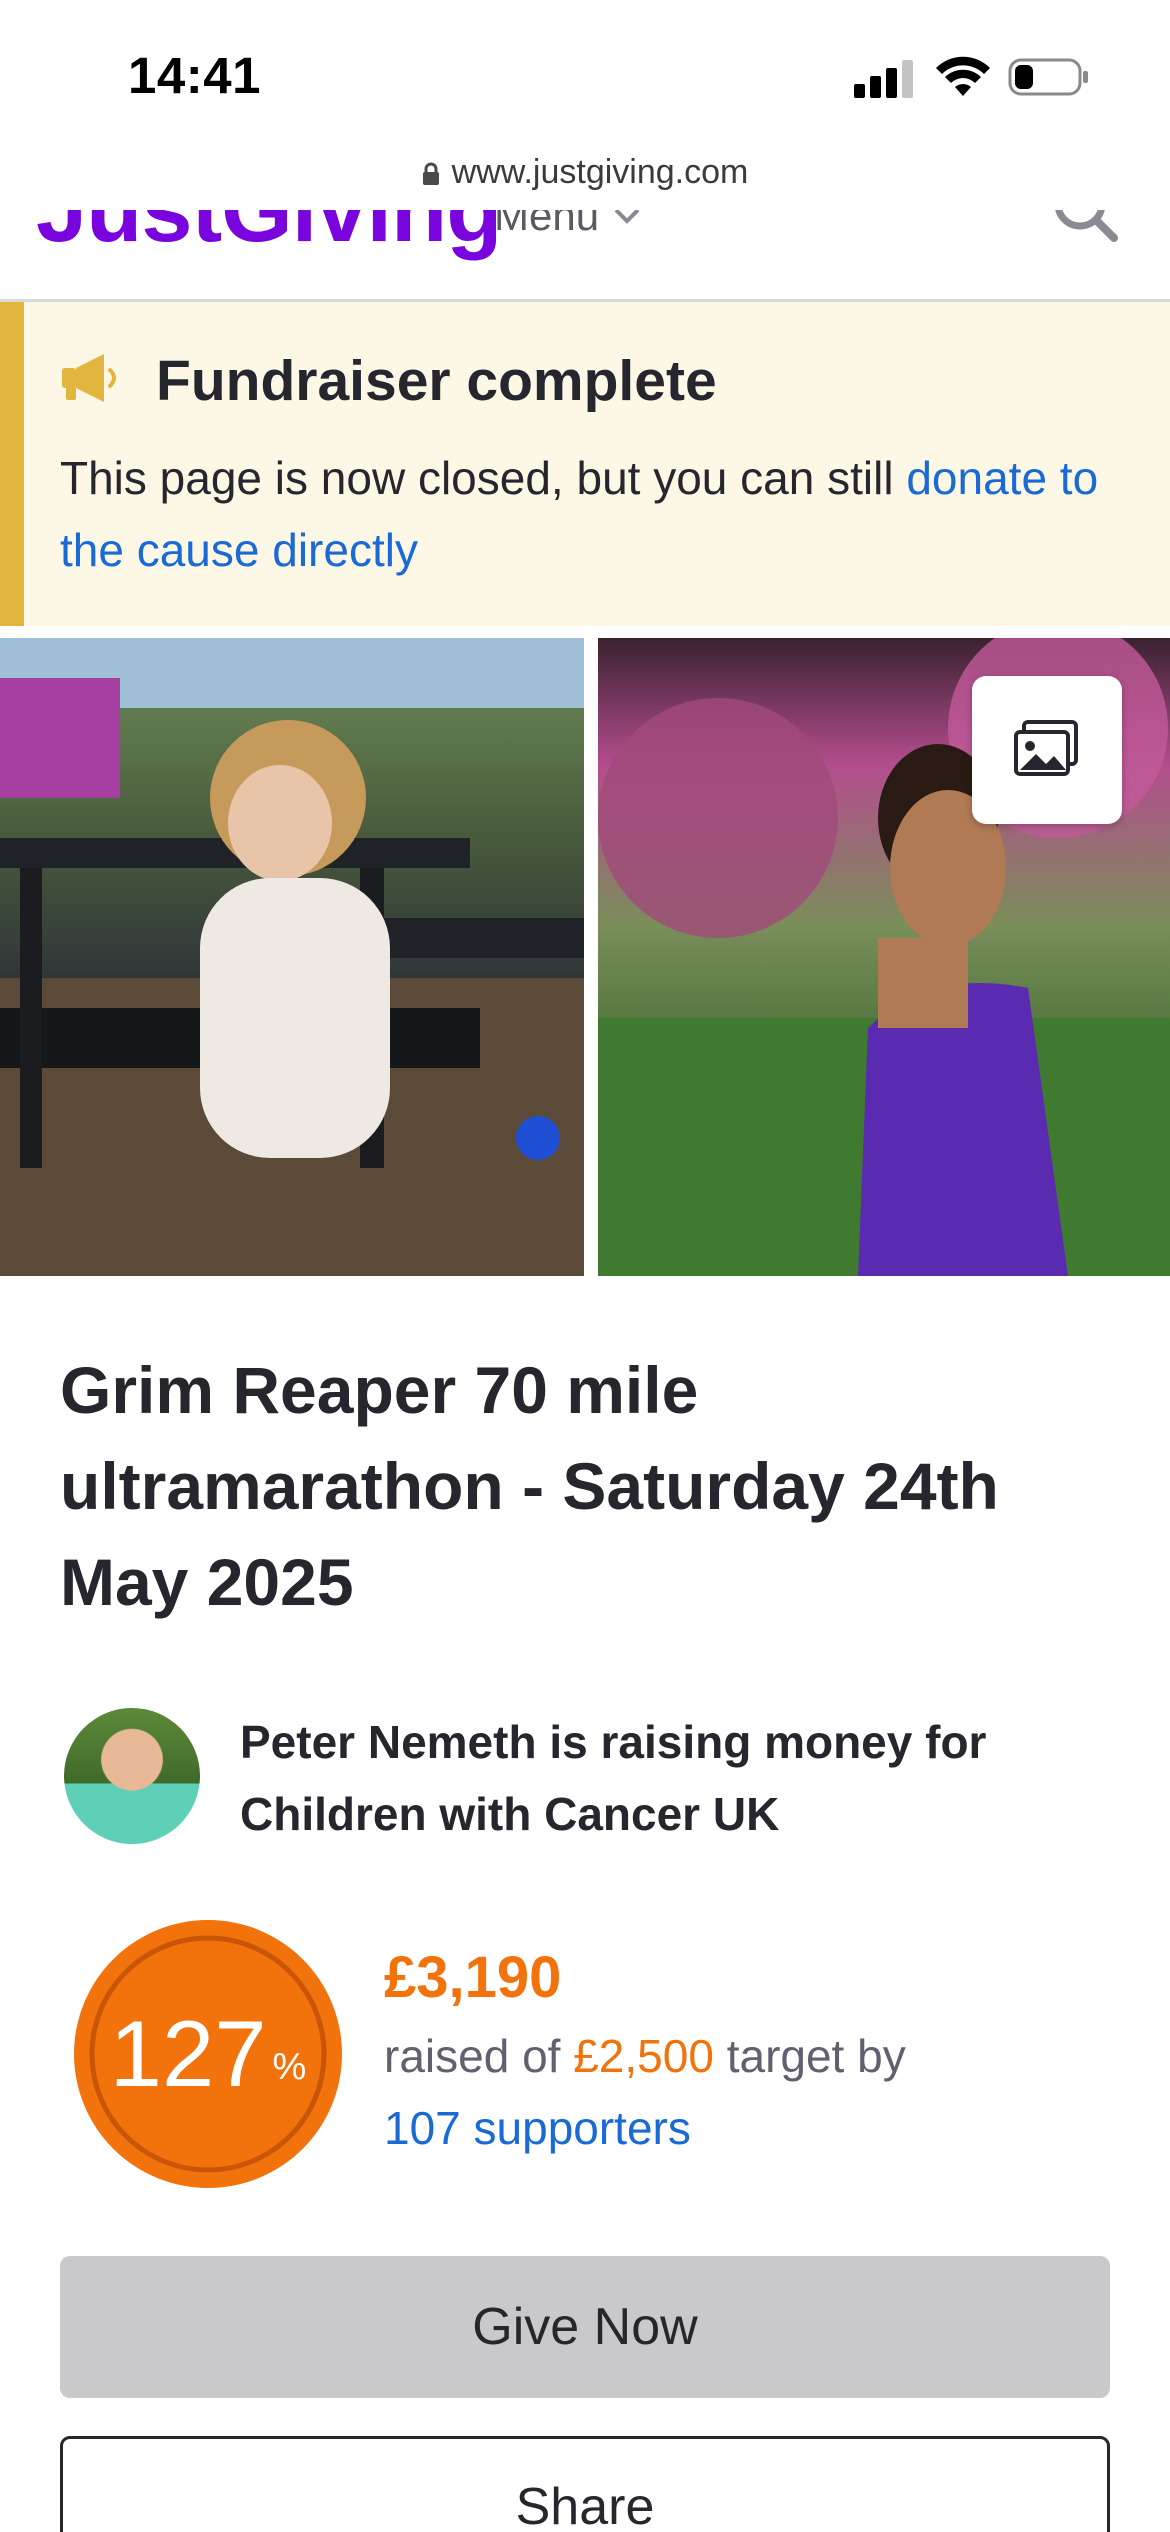 The height and width of the screenshot is (2532, 1170). I want to click on target-suffix: target by, so click(809, 2056).